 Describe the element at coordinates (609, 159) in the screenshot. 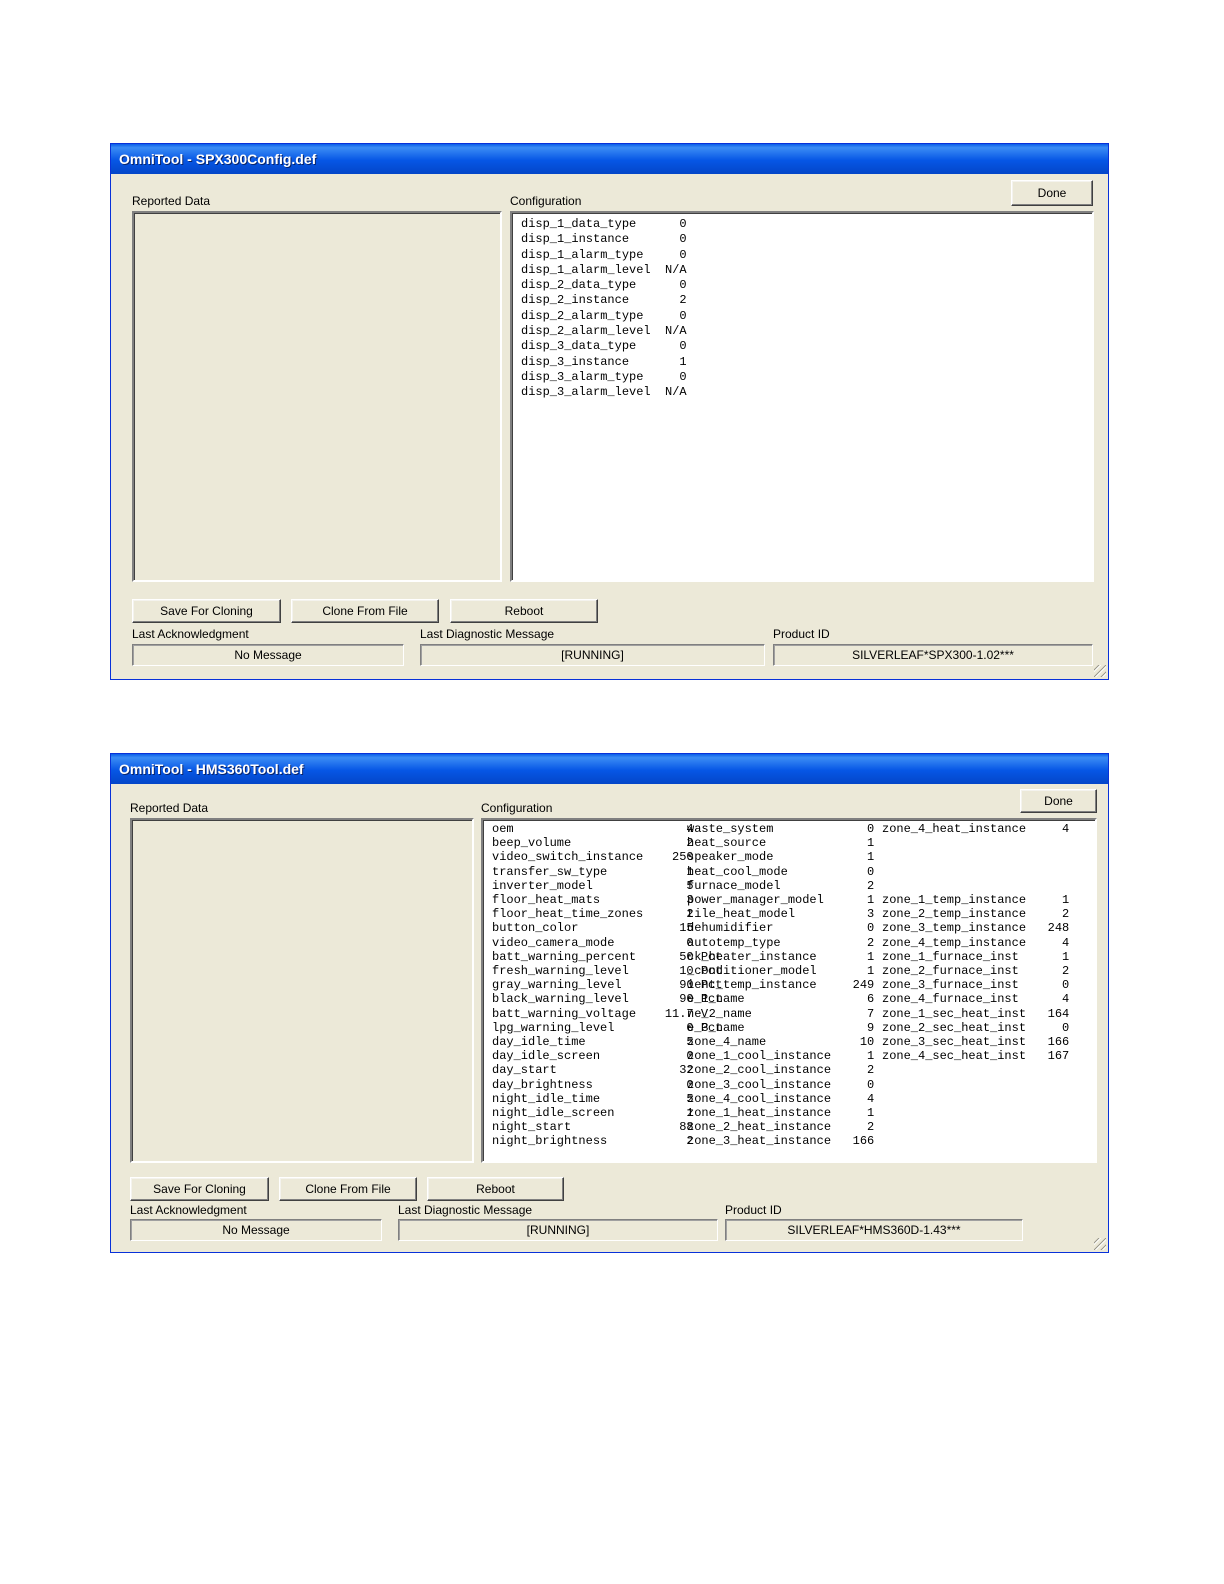

I see `window-title-bar: OmniTool - SPX300Config.def` at that location.